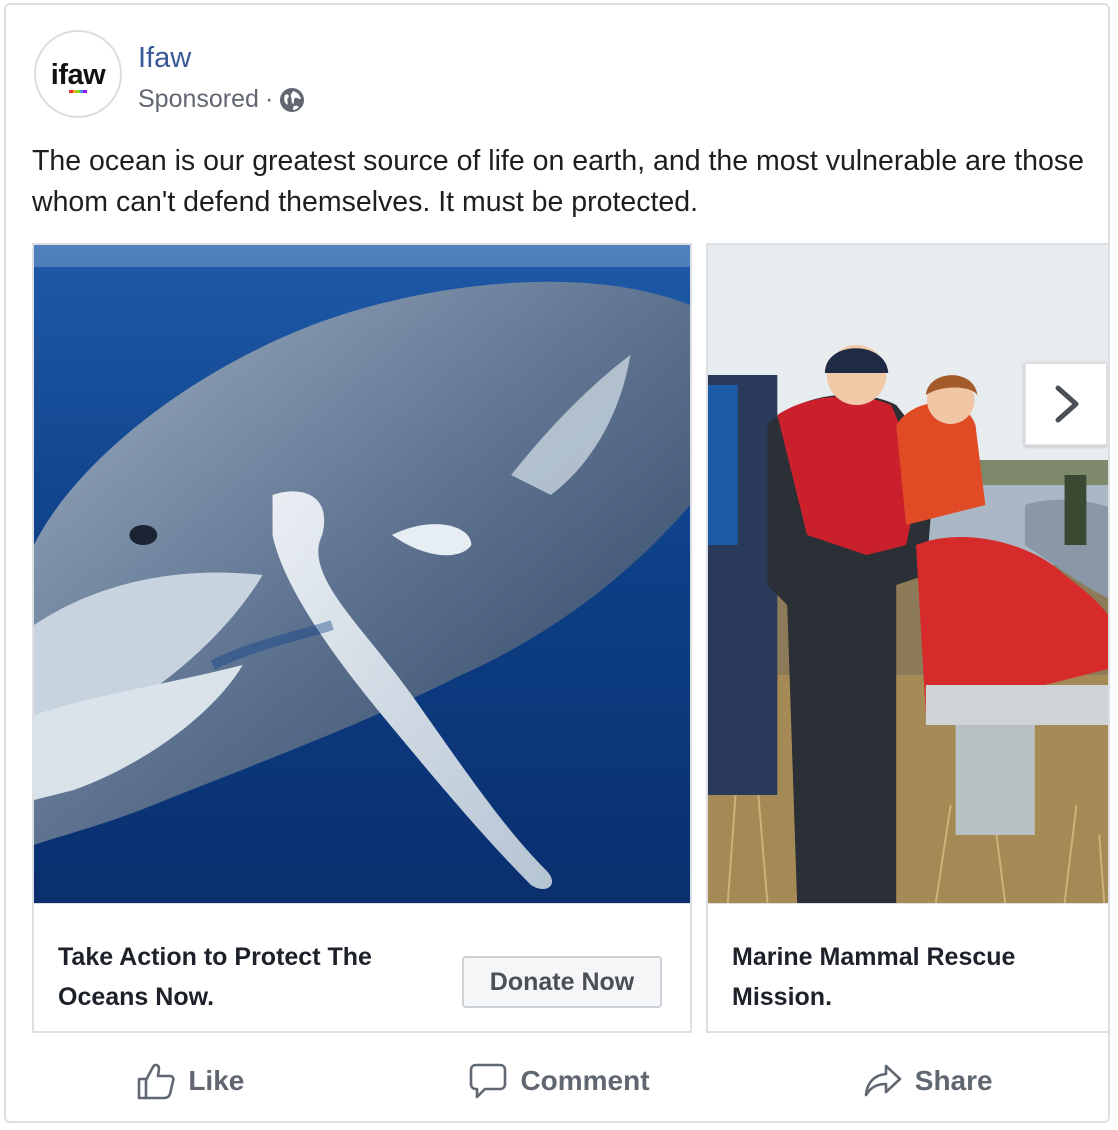 This screenshot has width=1118, height=1130. I want to click on comment-button: Comment, so click(559, 1081).